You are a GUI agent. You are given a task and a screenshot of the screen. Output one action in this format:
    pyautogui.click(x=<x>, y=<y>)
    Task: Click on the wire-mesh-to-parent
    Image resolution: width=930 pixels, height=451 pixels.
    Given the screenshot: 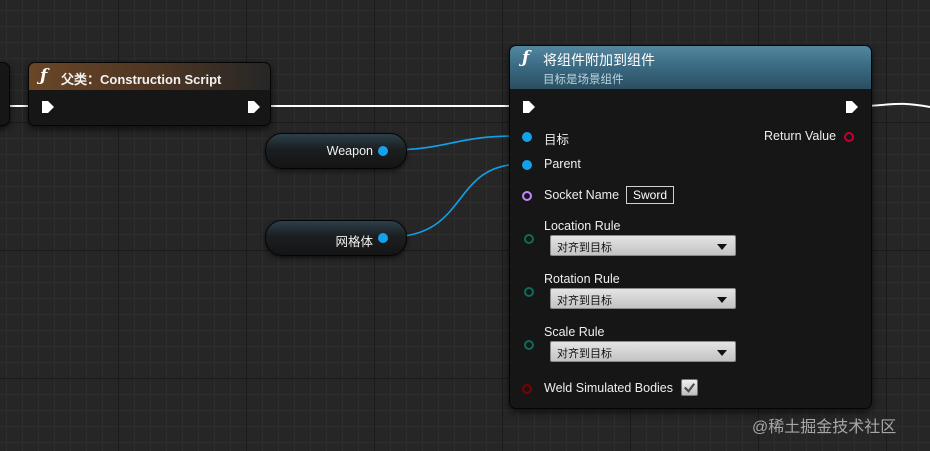 What is the action you would take?
    pyautogui.click(x=455, y=200)
    